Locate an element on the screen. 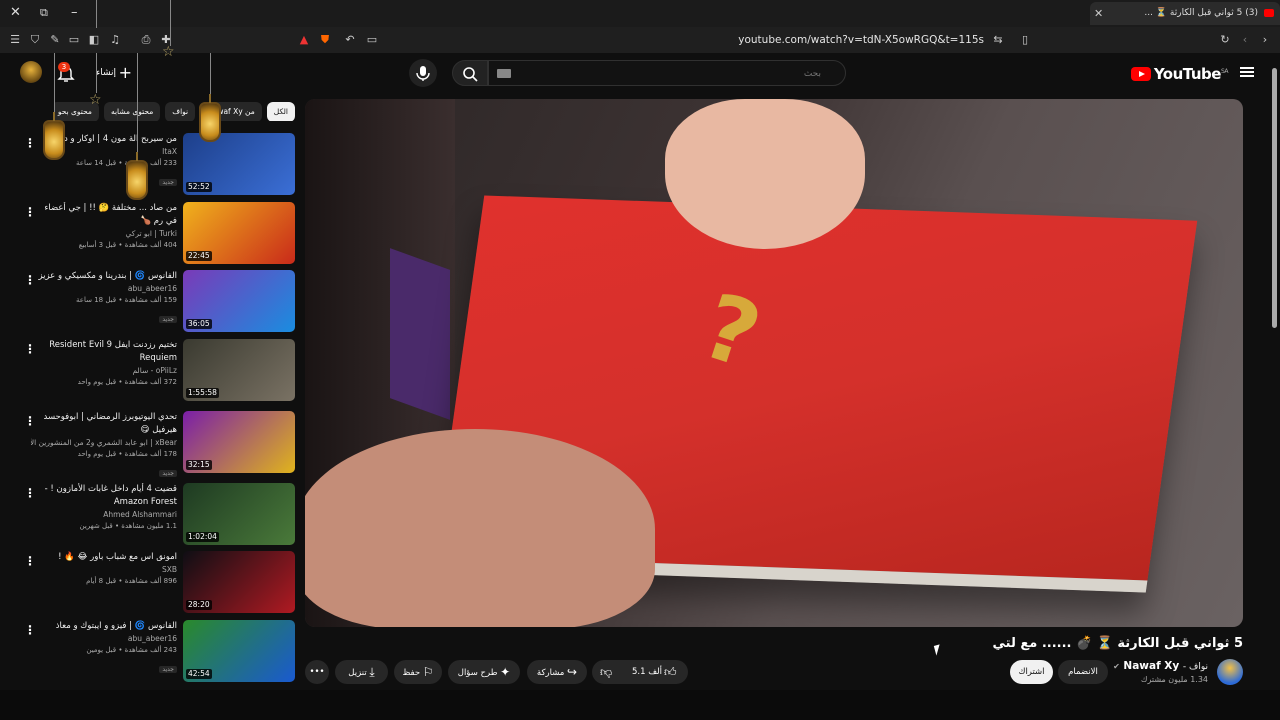 This screenshot has width=1280, height=720. recommendation-channel: SXB is located at coordinates (104, 570).